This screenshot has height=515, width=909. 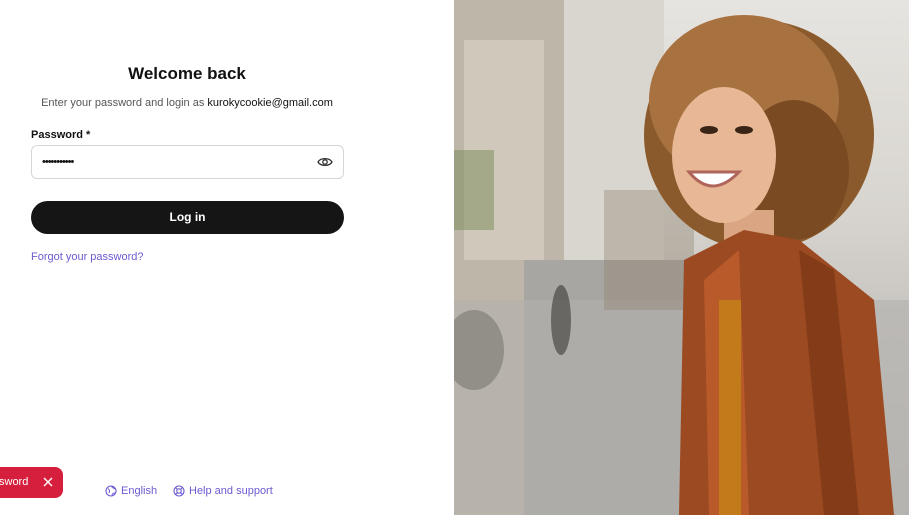 I want to click on error-toast: sword, so click(x=31, y=482).